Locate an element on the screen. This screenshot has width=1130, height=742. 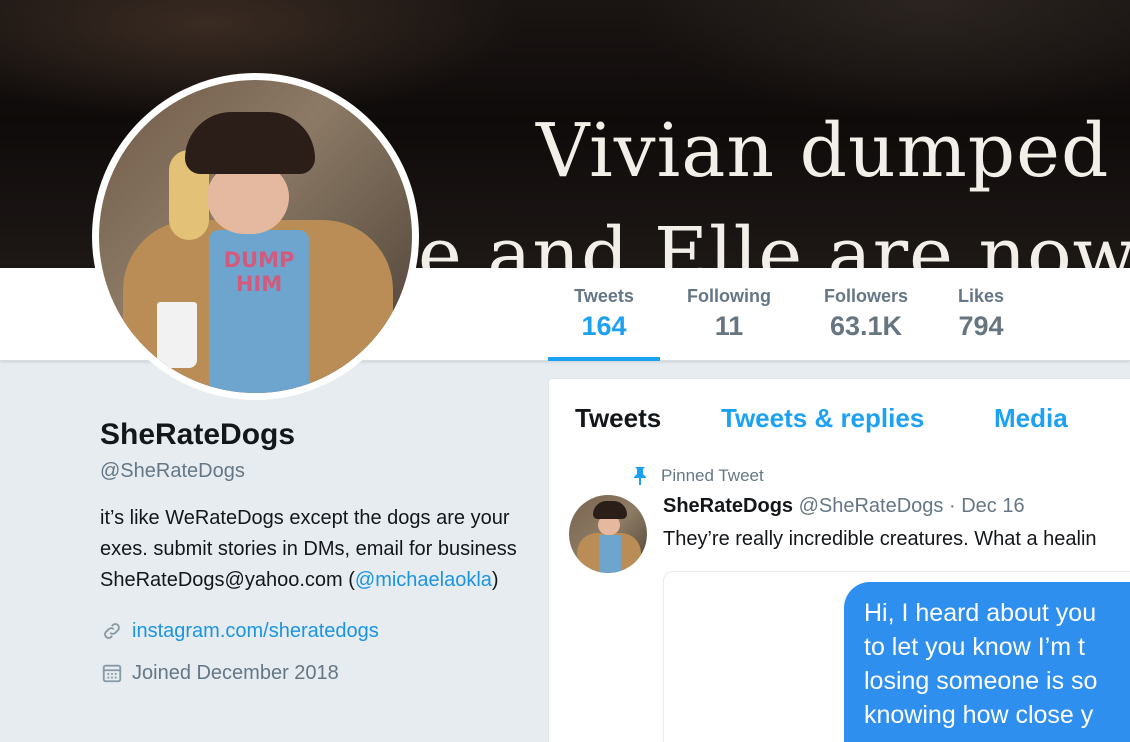
stat-followers: Followers 63.1K is located at coordinates (866, 323).